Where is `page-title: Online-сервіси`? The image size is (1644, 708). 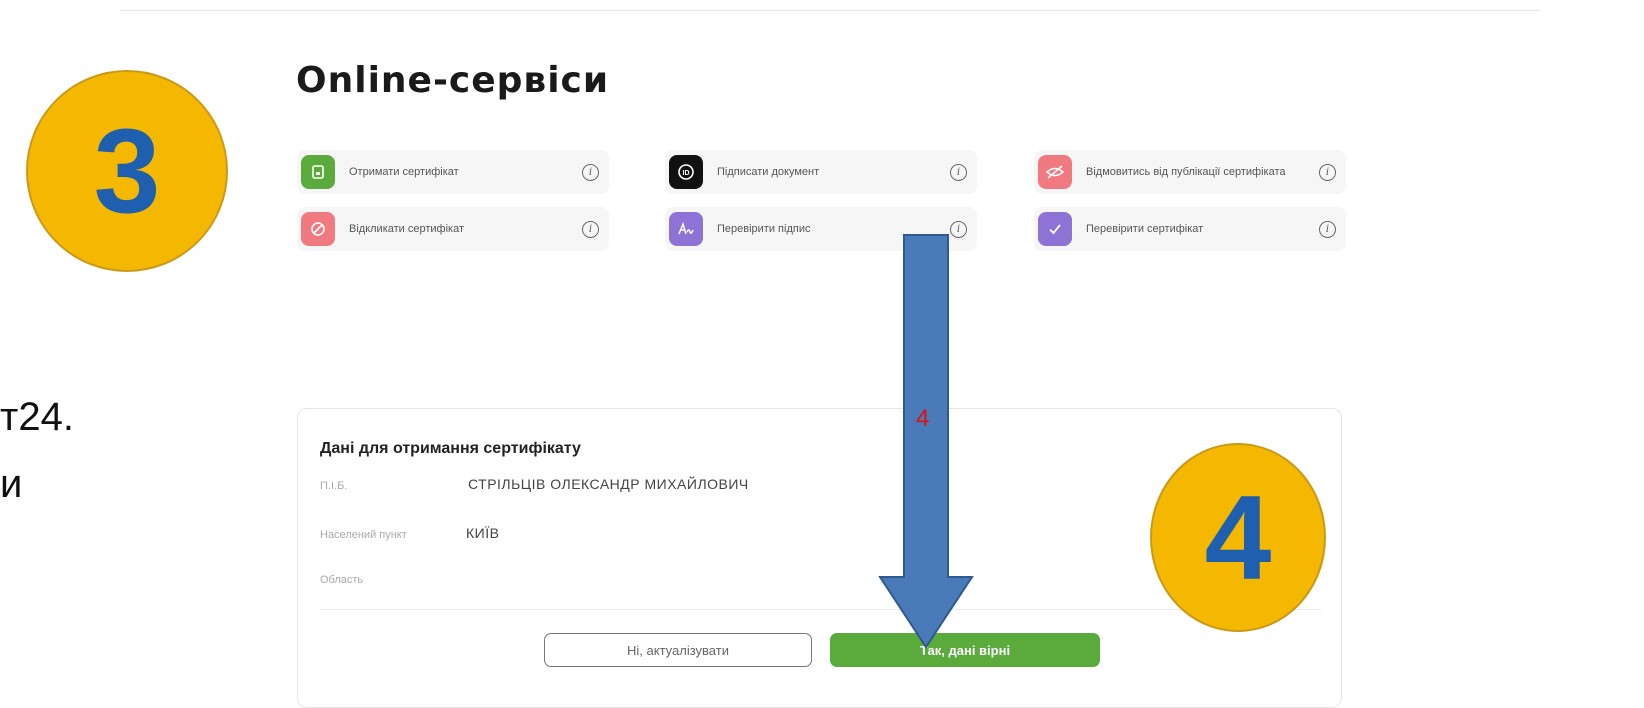 page-title: Online-сервіси is located at coordinates (453, 80).